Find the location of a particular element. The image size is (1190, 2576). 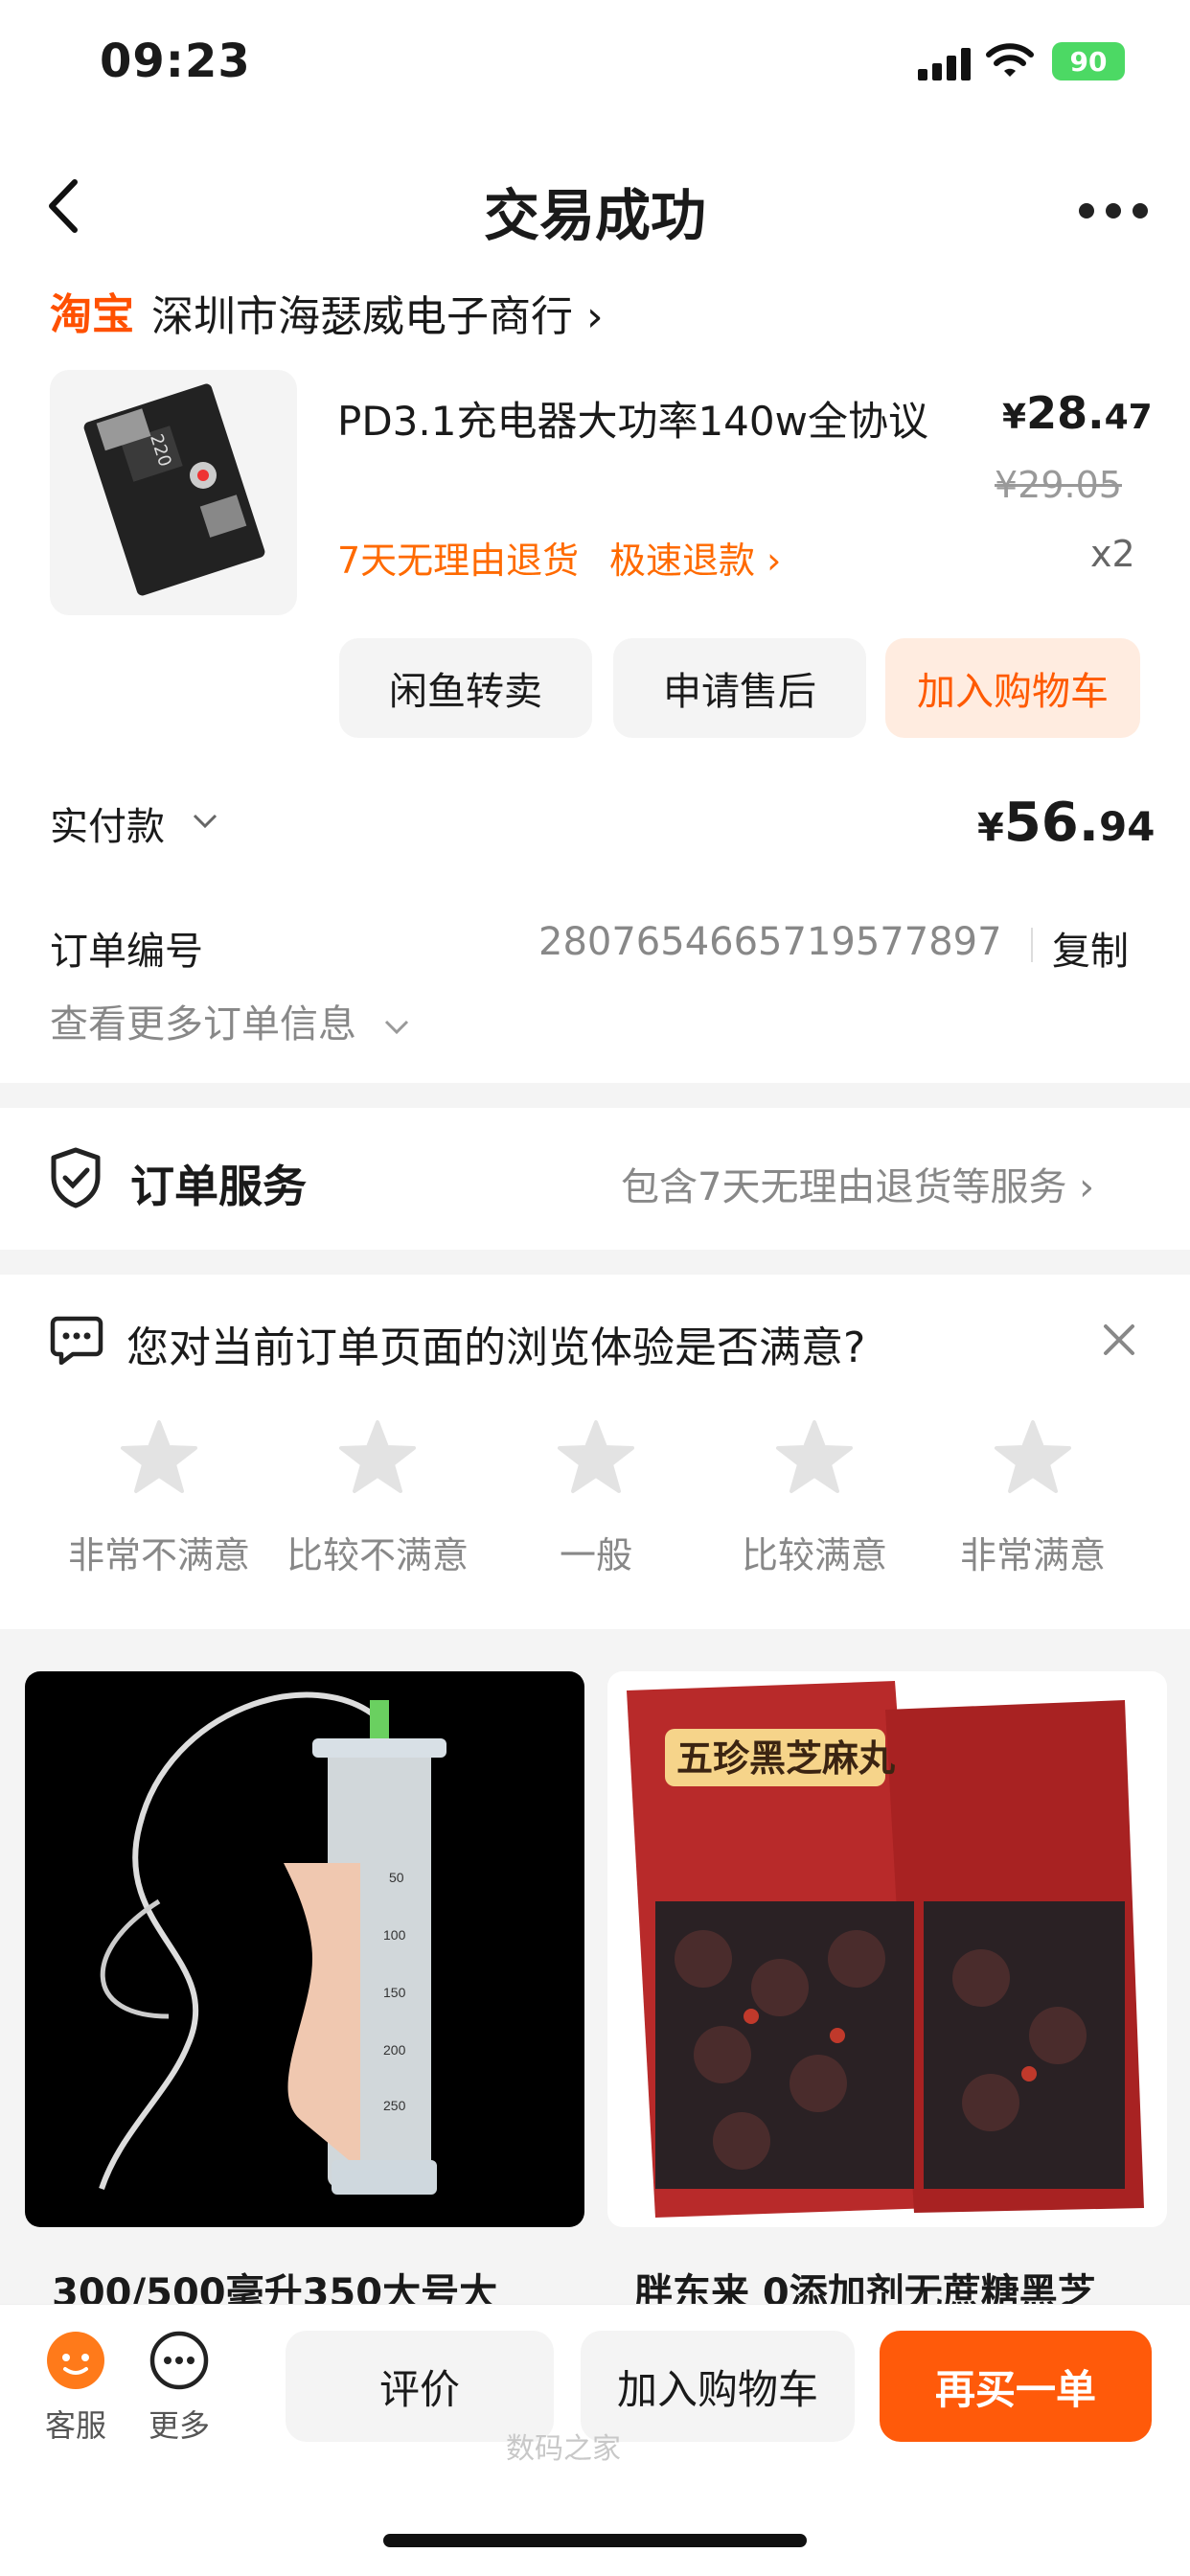

view-more-order-info: 查看更多订单信息 is located at coordinates (230, 1020).